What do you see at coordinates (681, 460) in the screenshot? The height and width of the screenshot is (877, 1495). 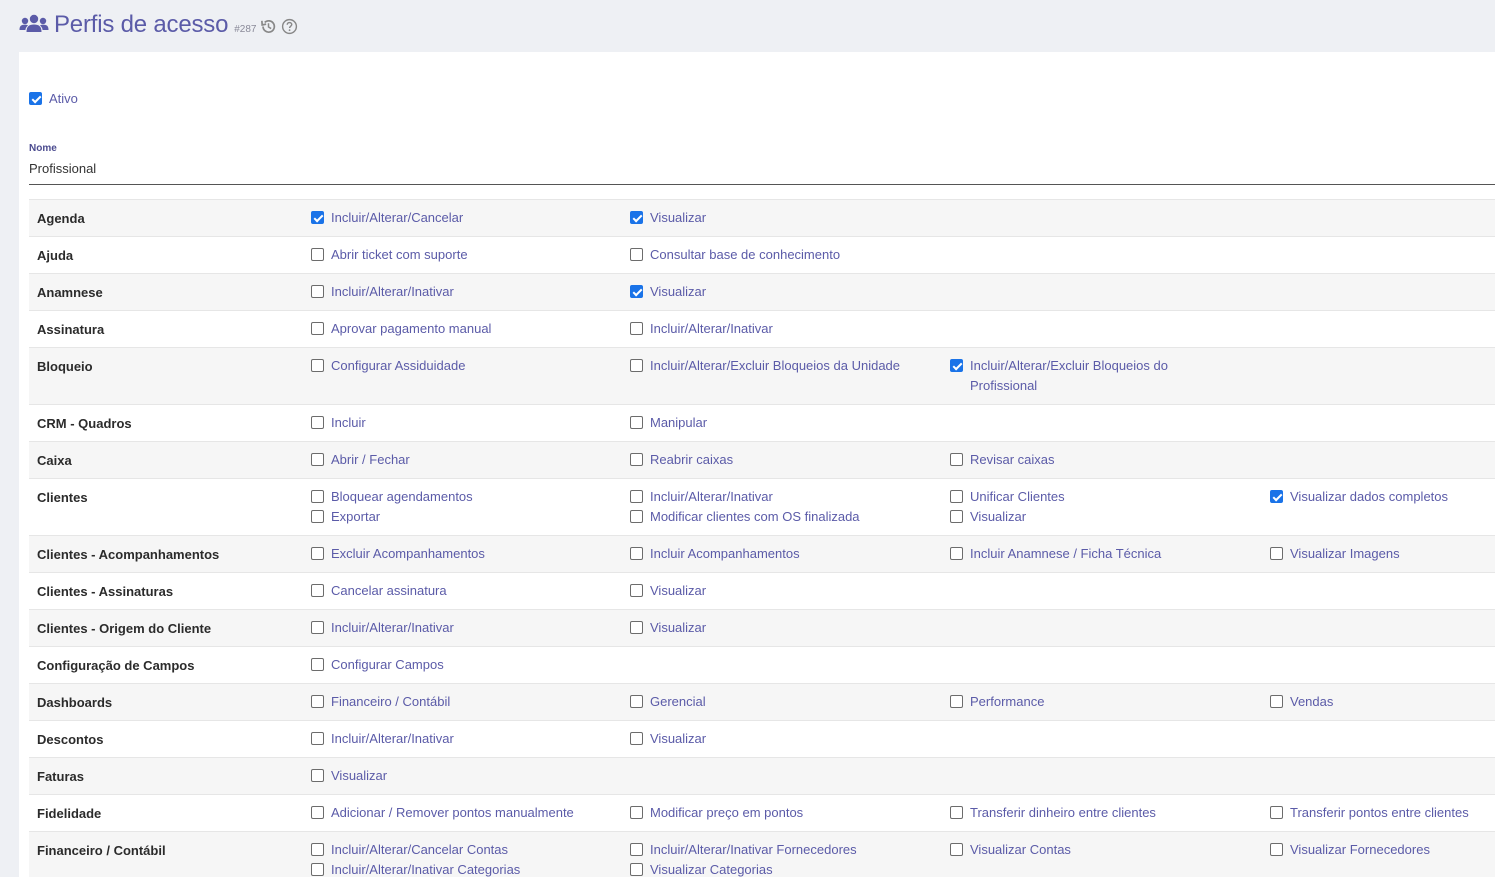 I see `permission-caixa-reabrir-caixas: Reabrir caixas` at bounding box center [681, 460].